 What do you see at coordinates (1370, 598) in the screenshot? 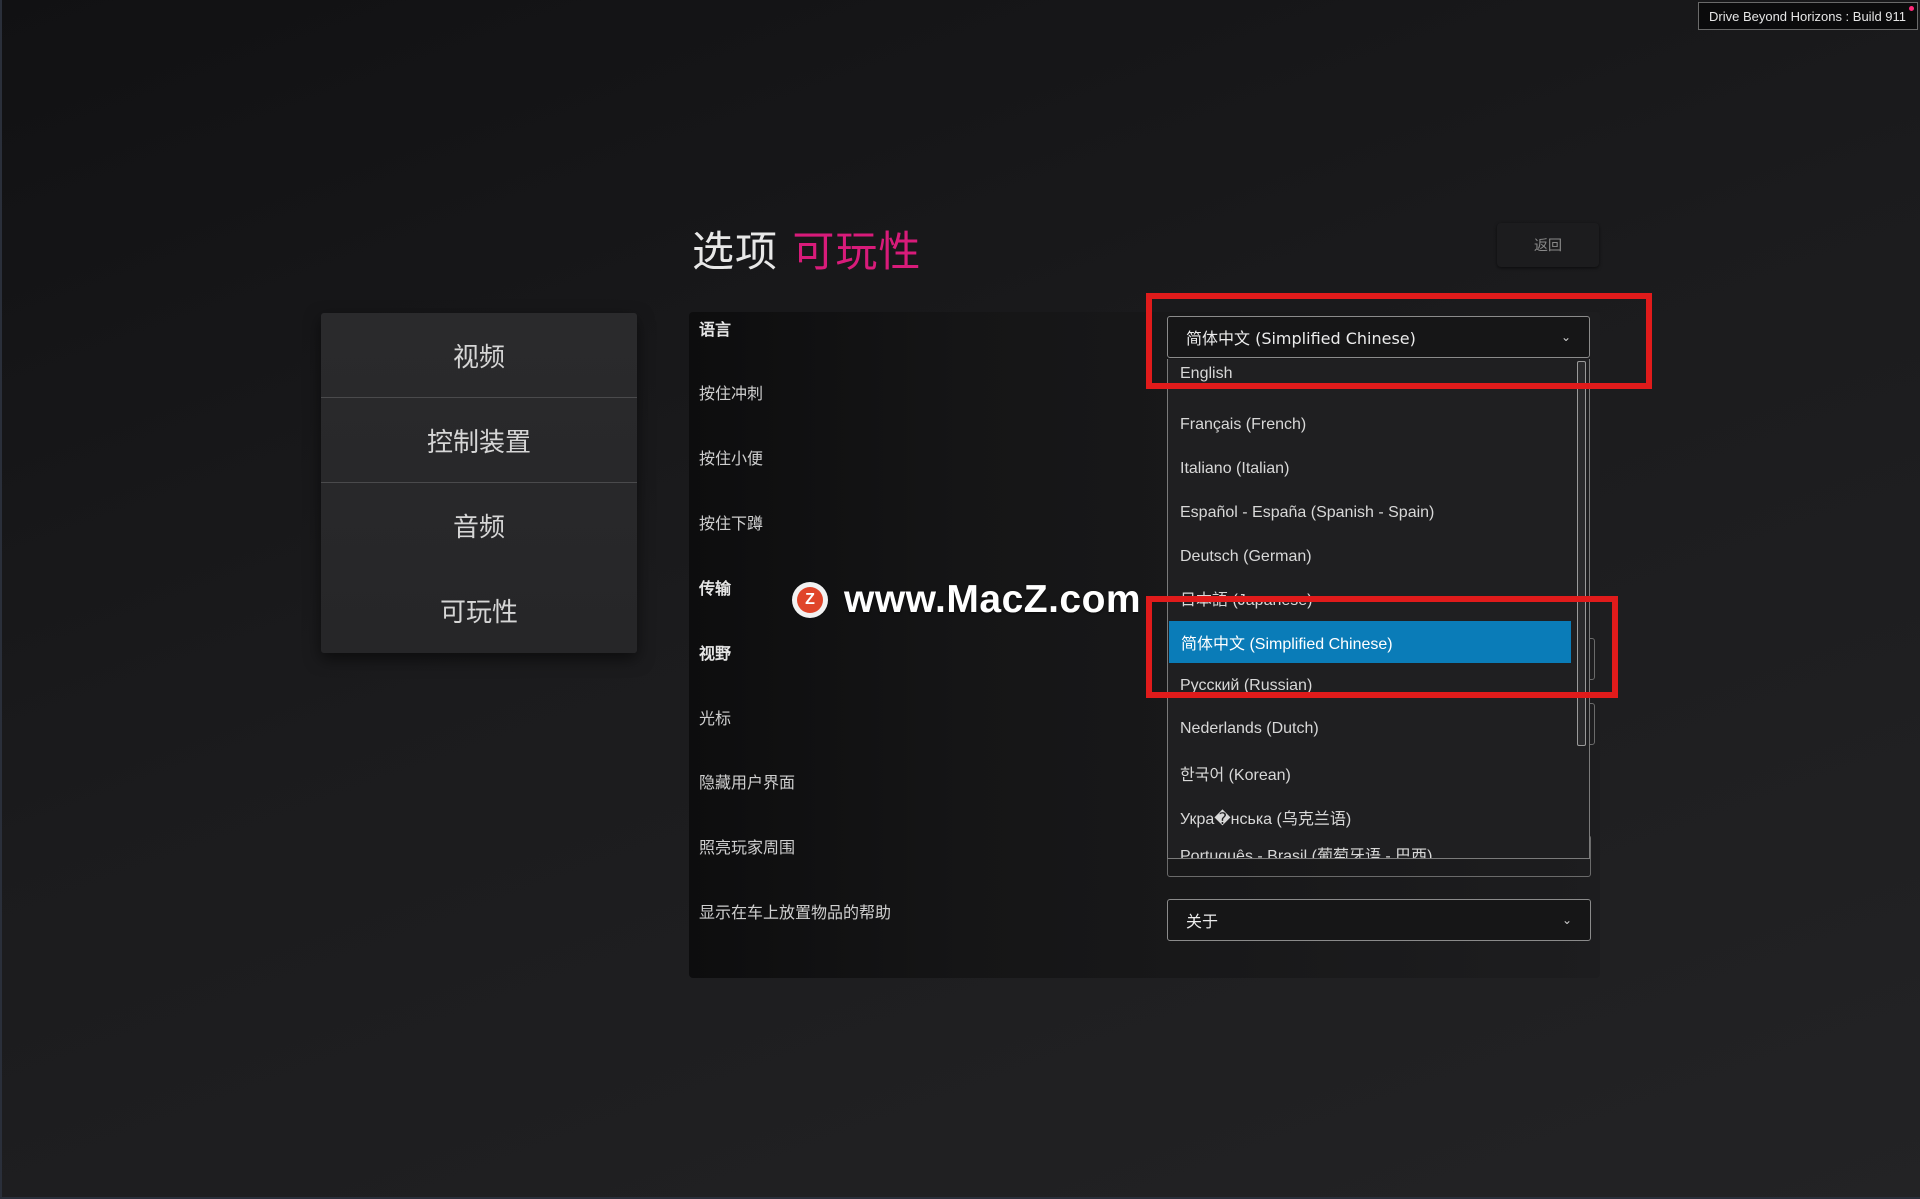
I see `language-option-japanese: 日本語 (Japanese)` at bounding box center [1370, 598].